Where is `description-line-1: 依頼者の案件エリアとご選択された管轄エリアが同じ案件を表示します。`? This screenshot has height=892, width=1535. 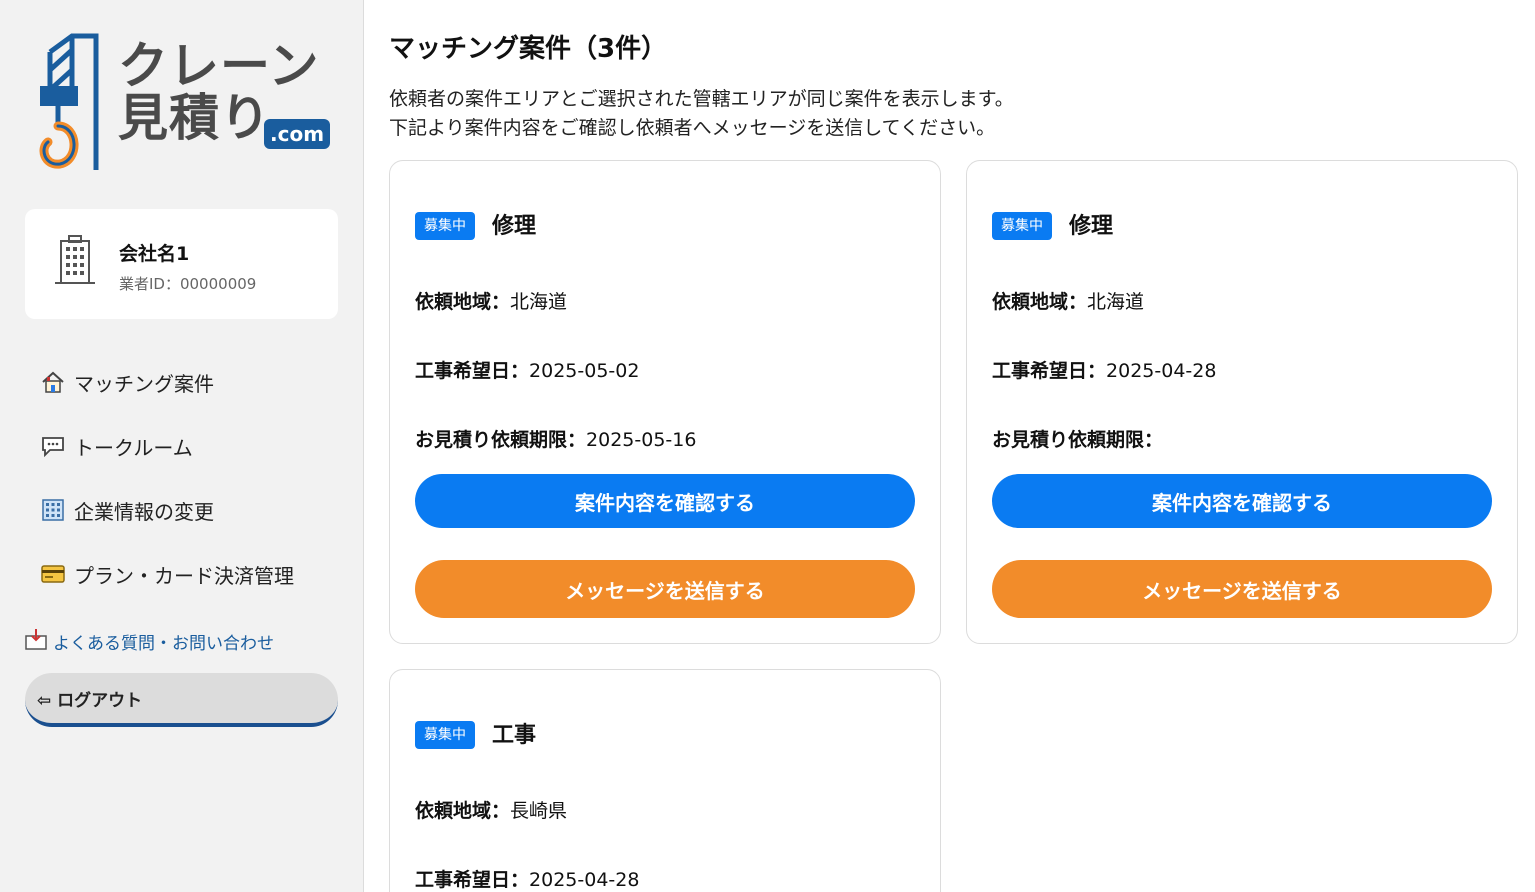 description-line-1: 依頼者の案件エリアとご選択された管轄エリアが同じ案件を表示します。 is located at coordinates (701, 99).